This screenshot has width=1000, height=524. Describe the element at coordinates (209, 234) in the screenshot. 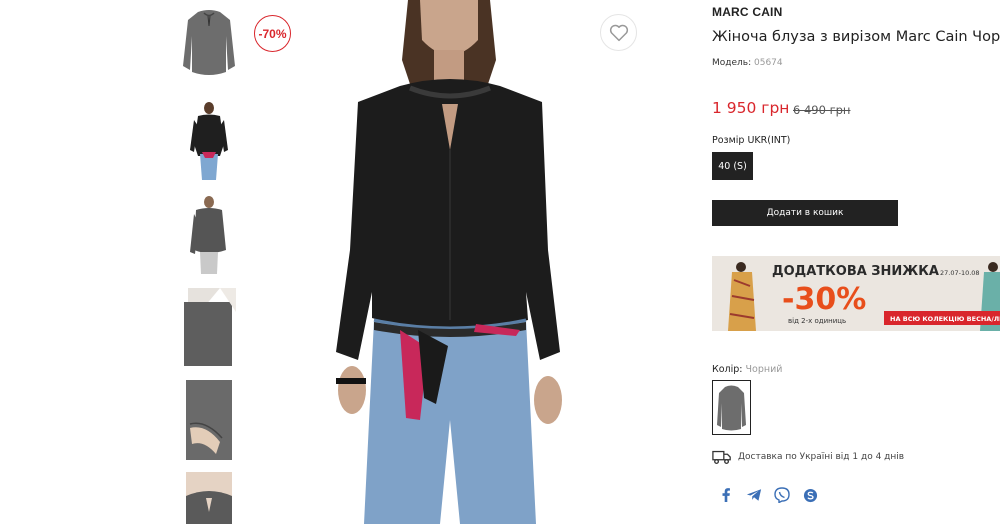

I see `thumbnail-blouse-back` at that location.